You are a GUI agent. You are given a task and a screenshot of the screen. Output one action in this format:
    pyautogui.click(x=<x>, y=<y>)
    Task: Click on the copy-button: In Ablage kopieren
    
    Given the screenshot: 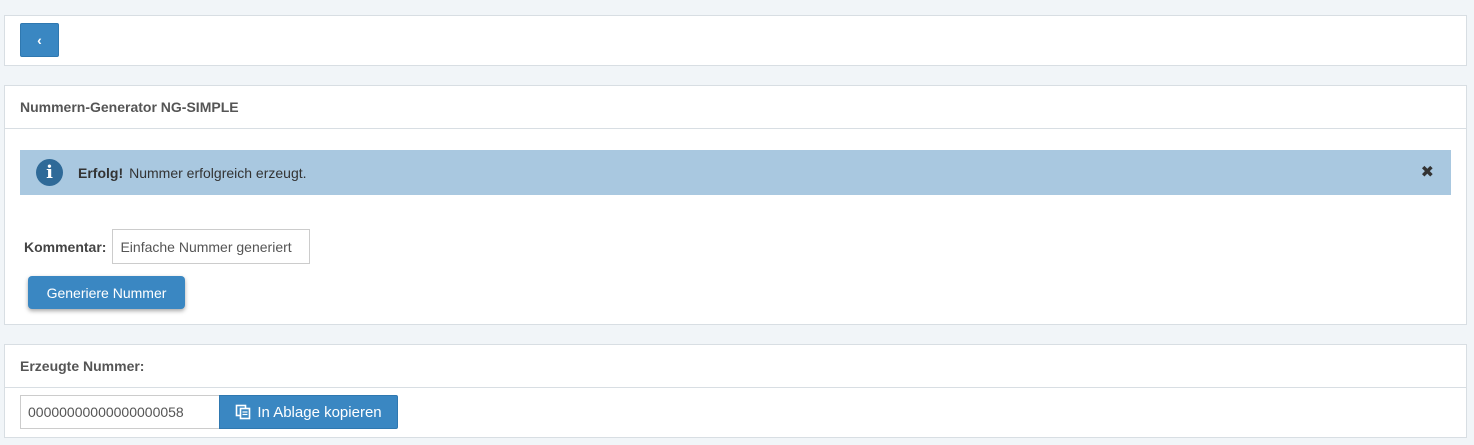 What is the action you would take?
    pyautogui.click(x=308, y=412)
    